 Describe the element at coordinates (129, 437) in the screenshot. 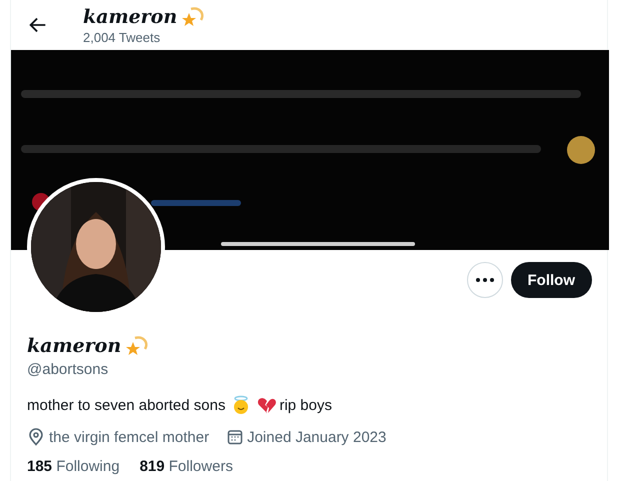

I see `location-text: the virgin femcel mother` at that location.